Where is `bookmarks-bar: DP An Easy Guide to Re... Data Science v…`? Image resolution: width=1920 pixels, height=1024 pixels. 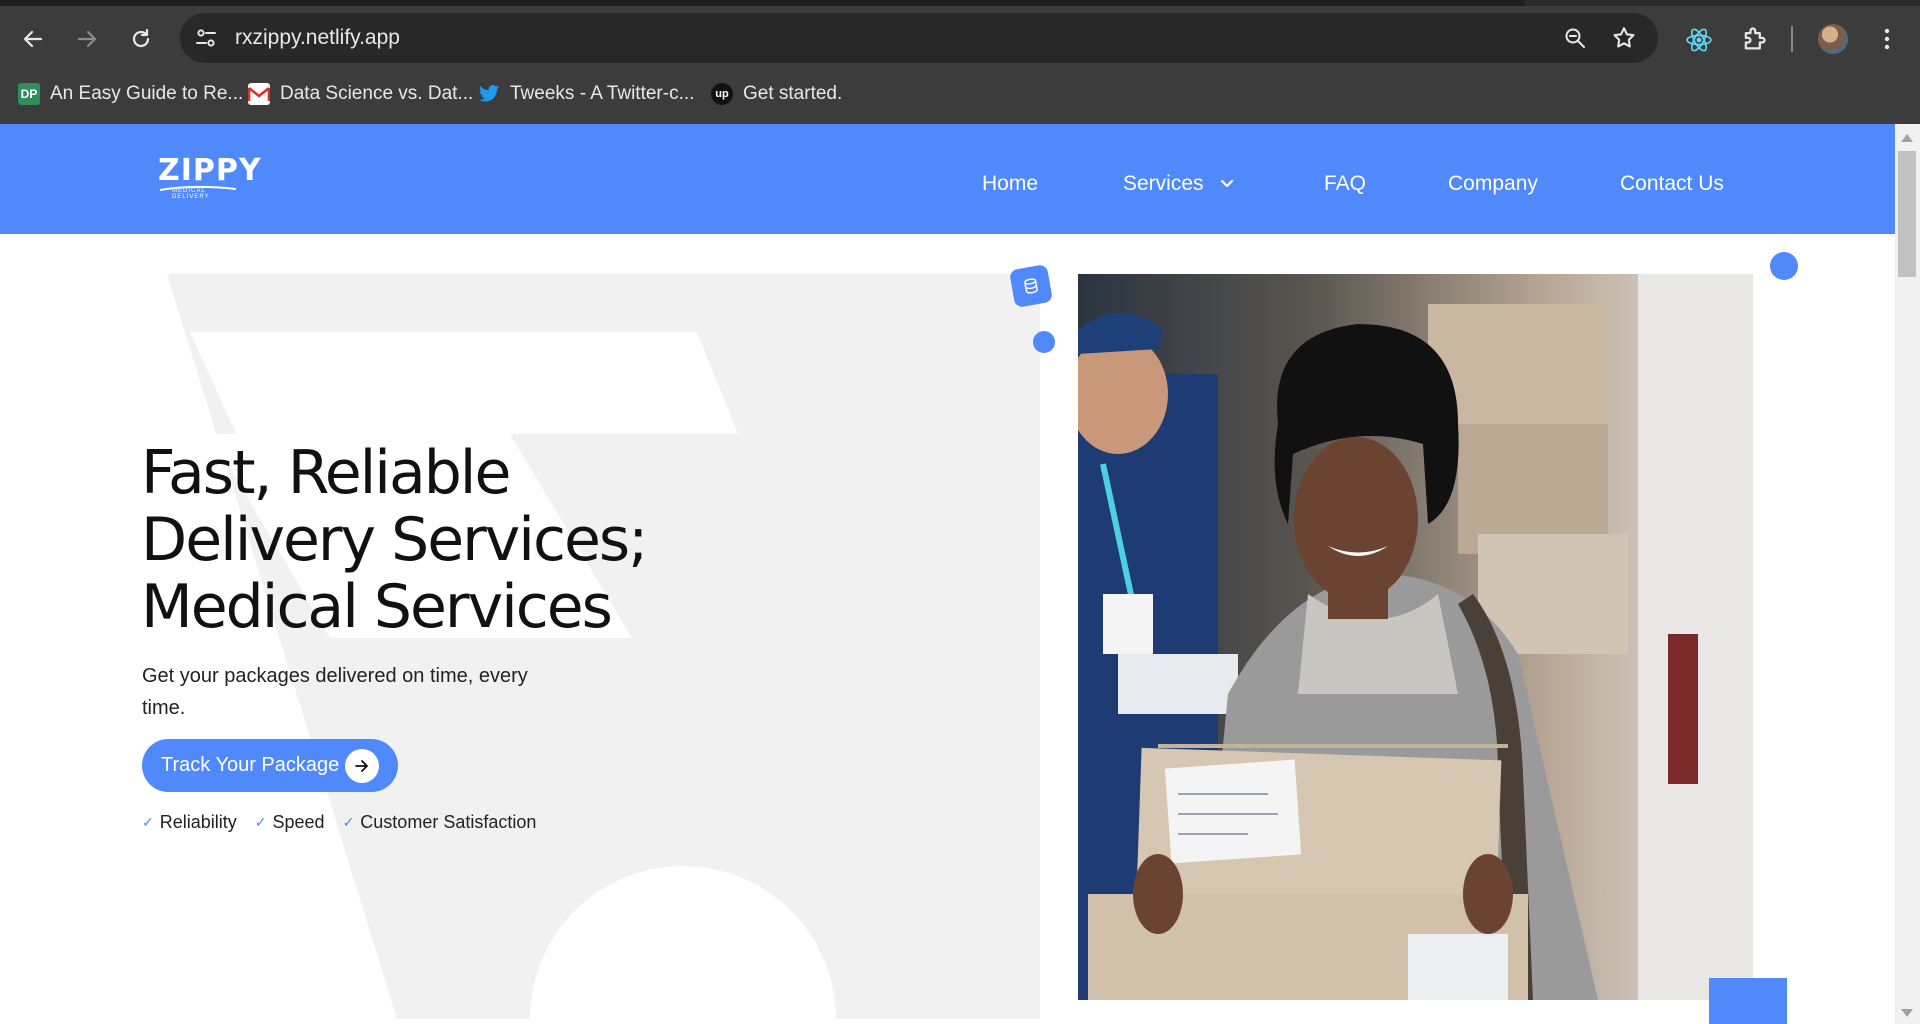 bookmarks-bar: DP An Easy Guide to Re... Data Science v… is located at coordinates (960, 94).